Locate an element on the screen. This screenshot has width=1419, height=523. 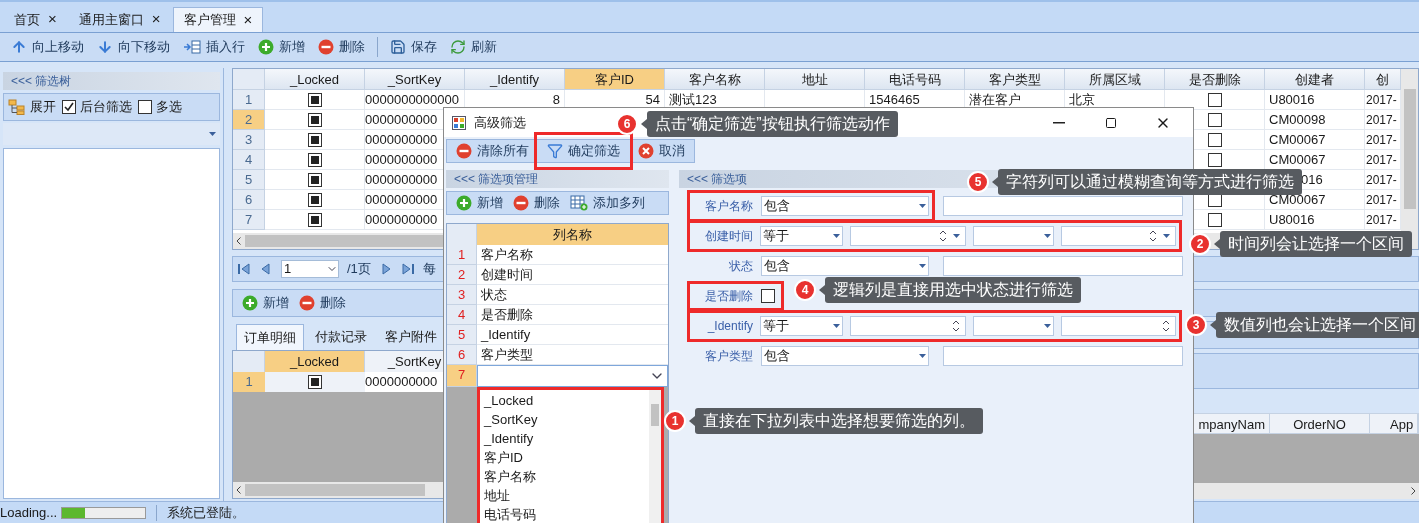
tab: 付款记录 is located at coordinates (341, 337).